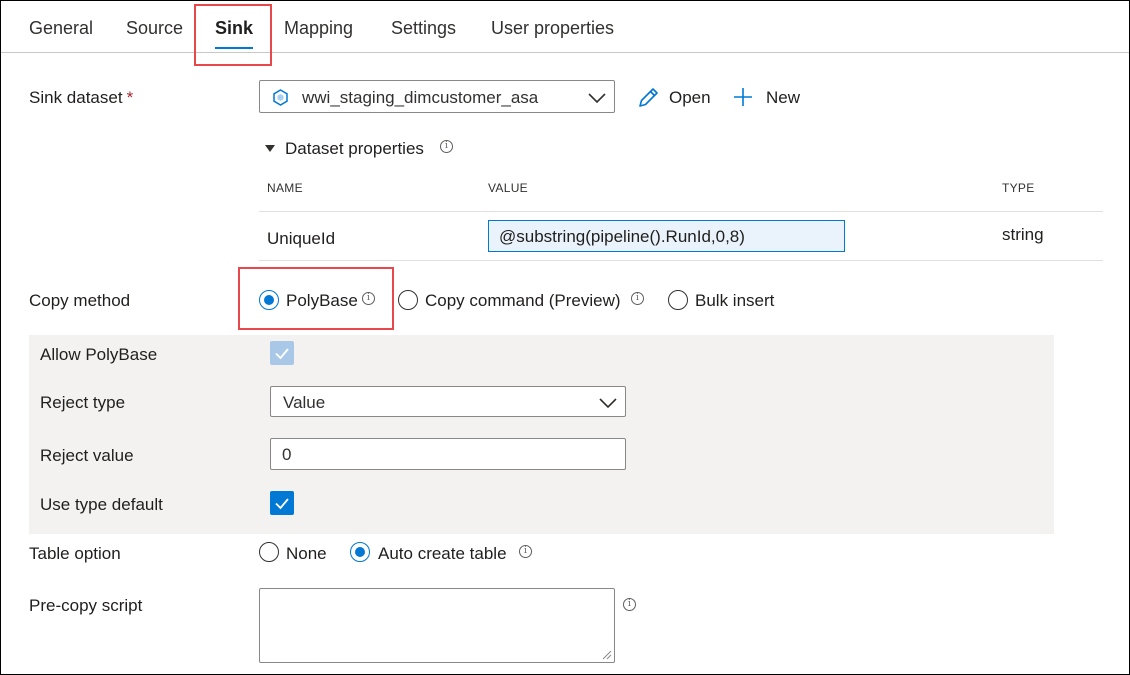  Describe the element at coordinates (448, 401) in the screenshot. I see `reject-type-dropdown: Value` at that location.